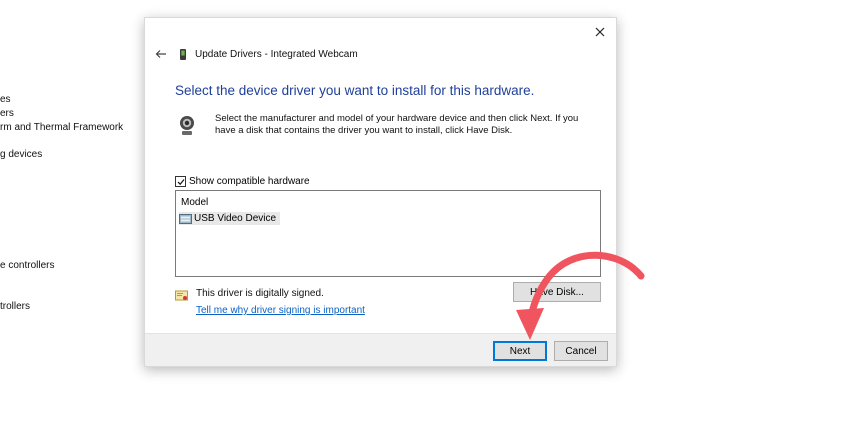 The image size is (855, 425). I want to click on checkbox, so click(180, 181).